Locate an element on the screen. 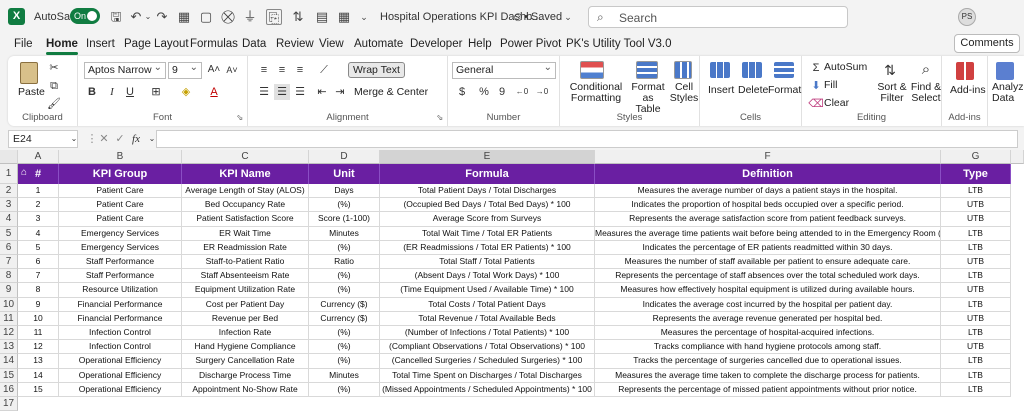 Image resolution: width=1024 pixels, height=411 pixels. formula-input is located at coordinates (587, 139).